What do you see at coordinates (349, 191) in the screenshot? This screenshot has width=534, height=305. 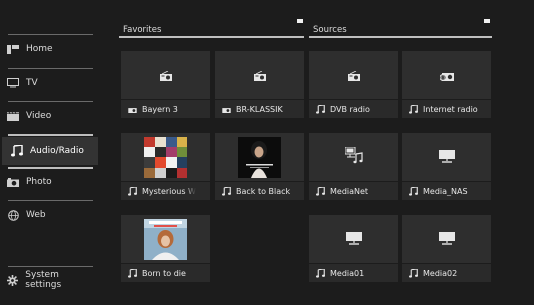 I see `tile-label: MediaNet` at bounding box center [349, 191].